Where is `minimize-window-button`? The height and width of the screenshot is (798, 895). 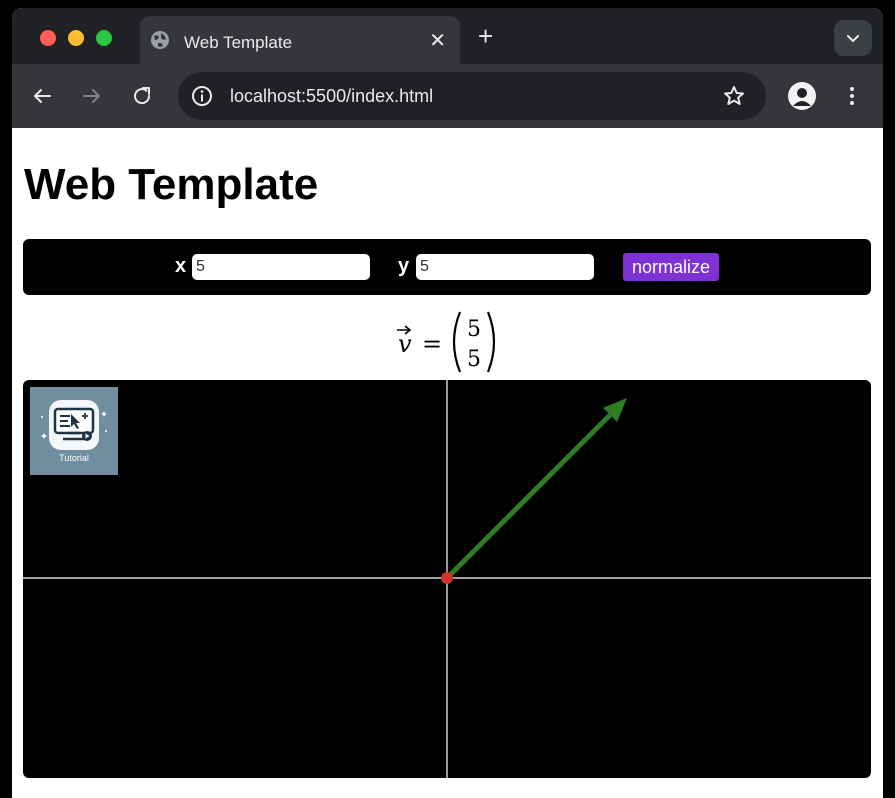 minimize-window-button is located at coordinates (76, 38).